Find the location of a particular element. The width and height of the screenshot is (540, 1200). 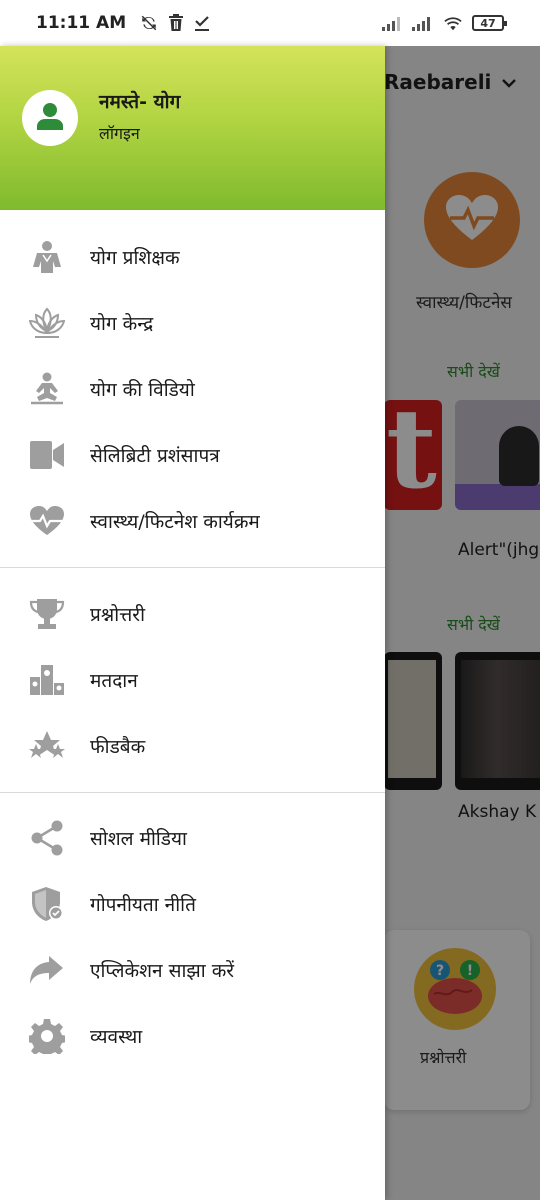

menu-item-yoga-center: योग केन्द्र is located at coordinates (192, 323).